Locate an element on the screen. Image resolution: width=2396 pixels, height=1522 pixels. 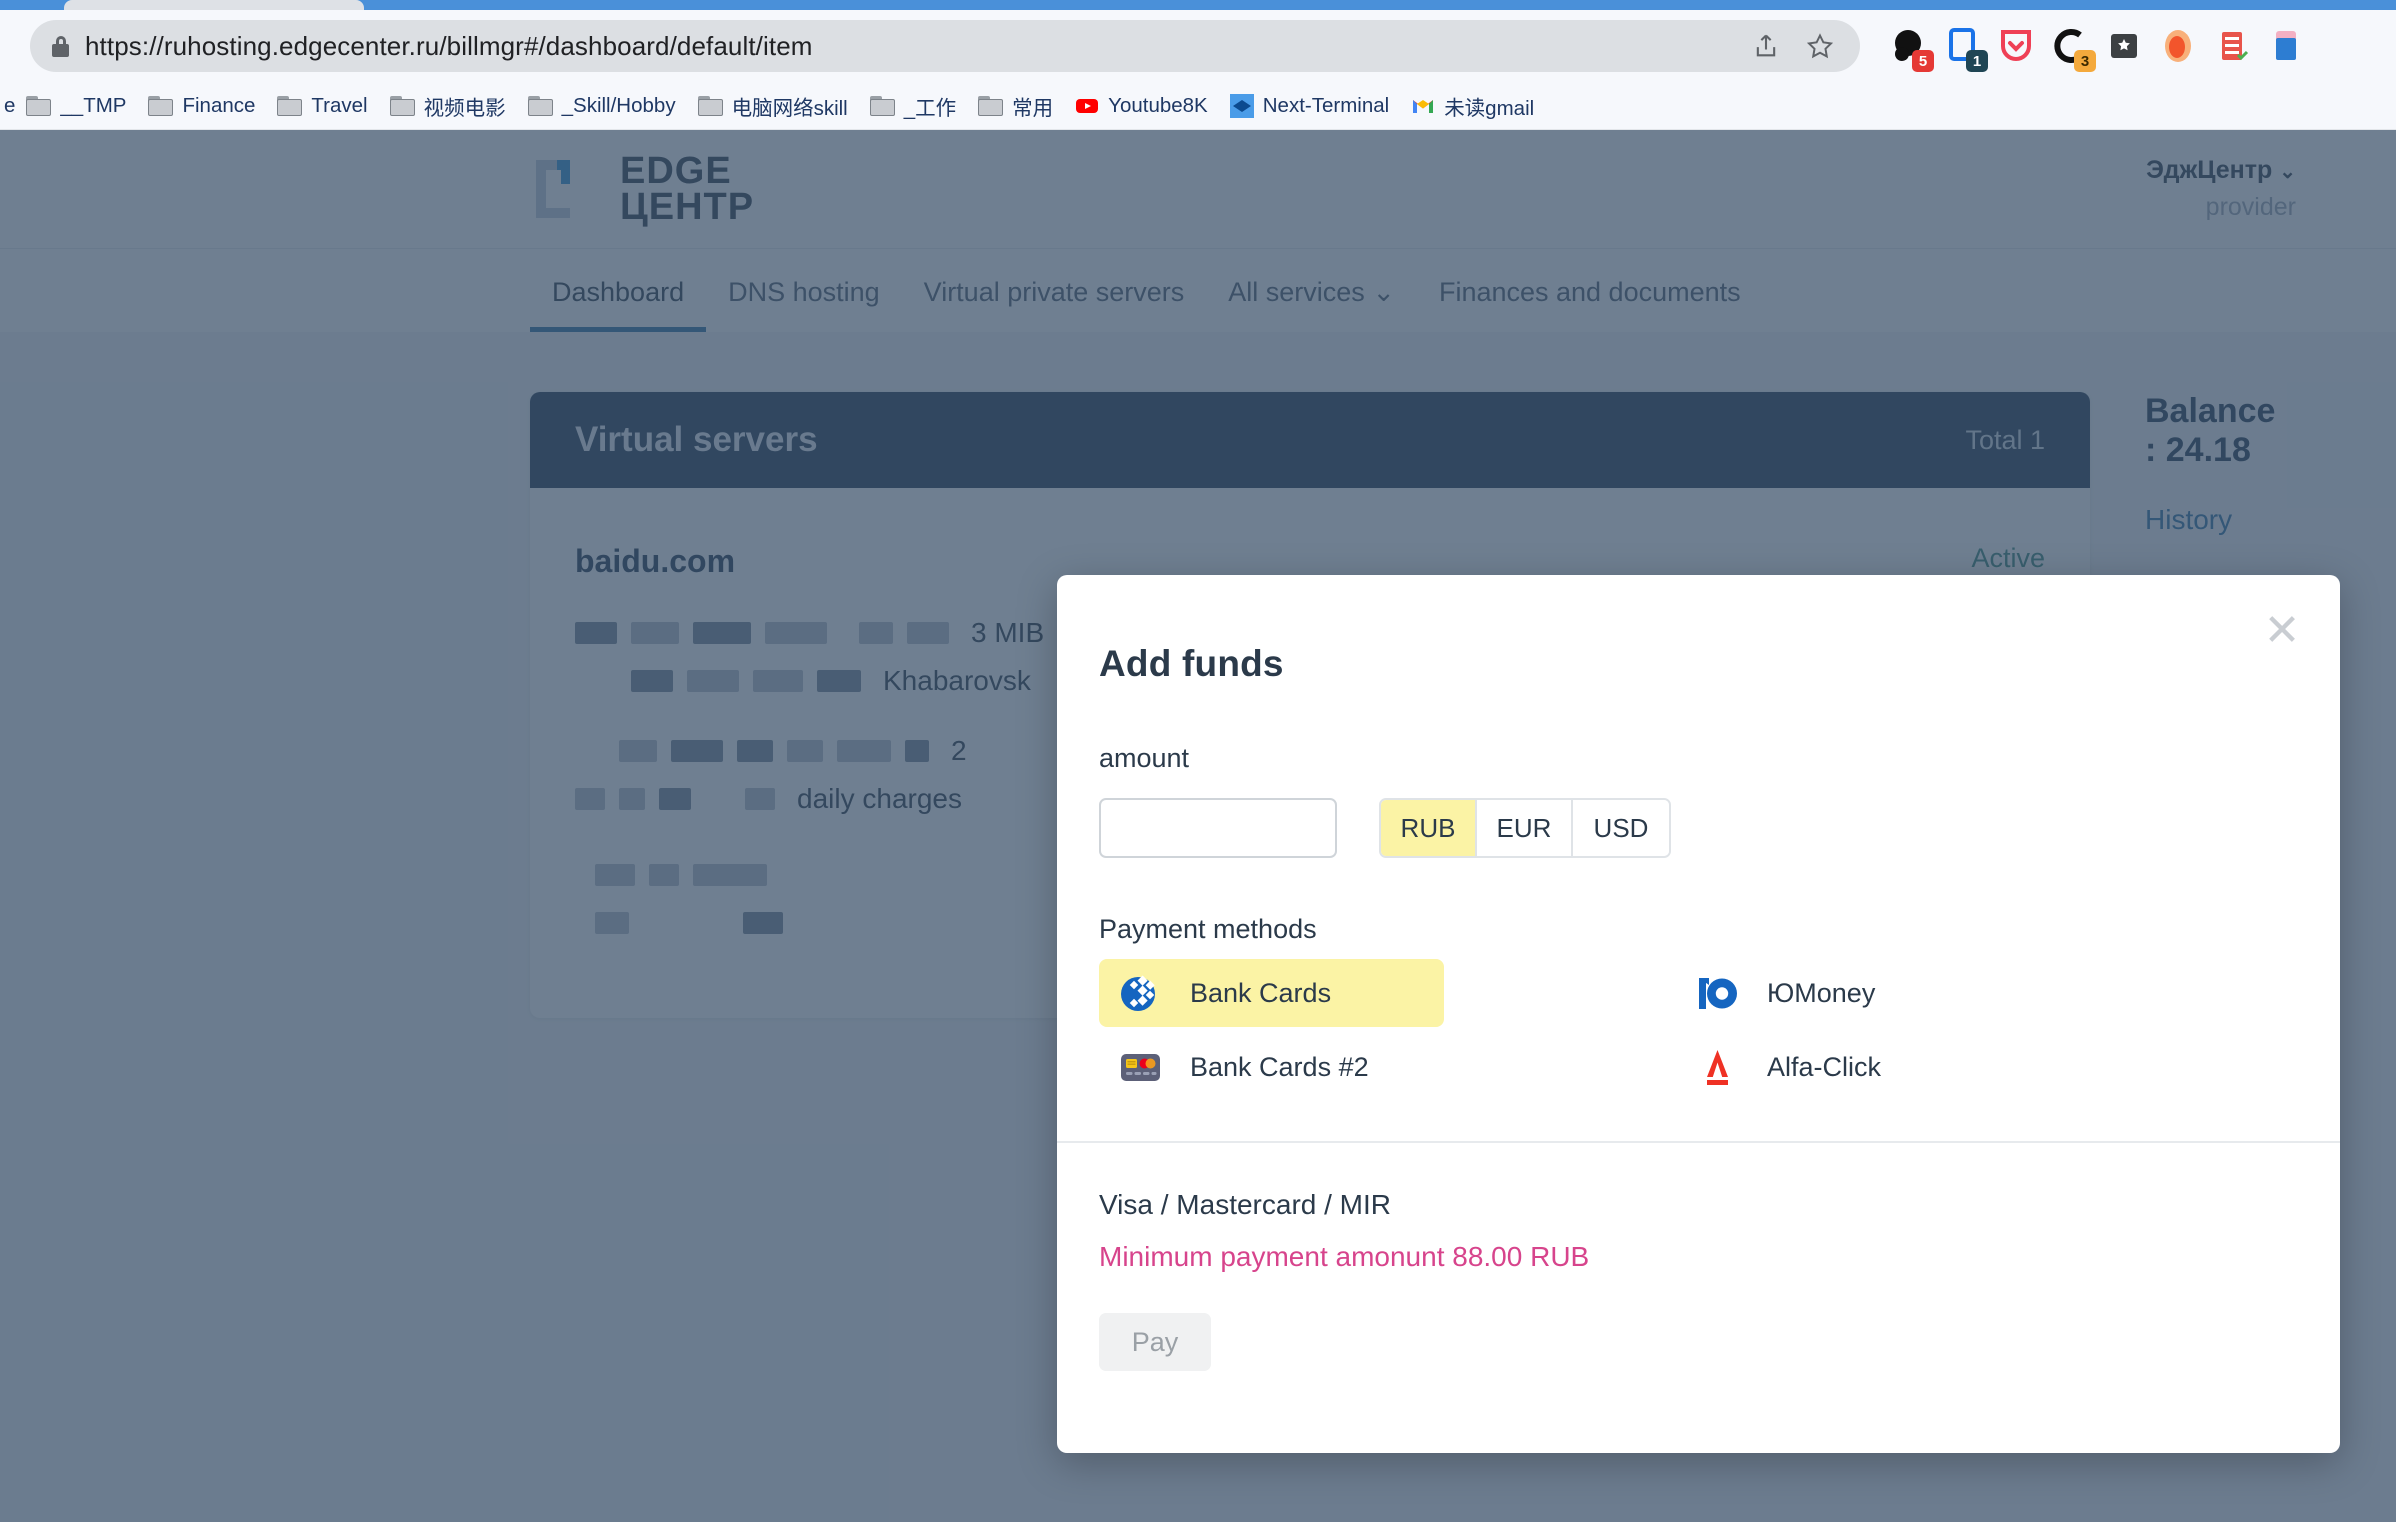
bookmark-label: 视频电影 is located at coordinates (464, 108).